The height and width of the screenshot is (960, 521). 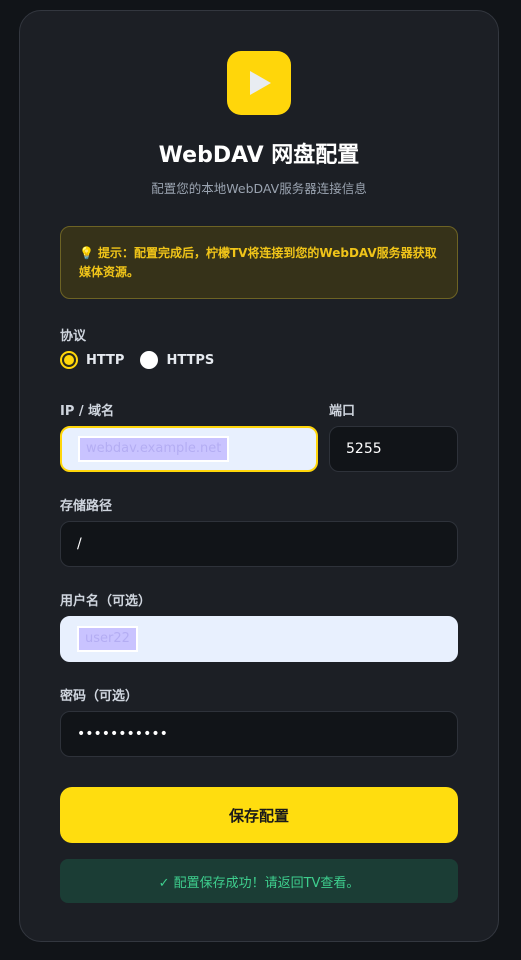 What do you see at coordinates (149, 360) in the screenshot?
I see `radio-https` at bounding box center [149, 360].